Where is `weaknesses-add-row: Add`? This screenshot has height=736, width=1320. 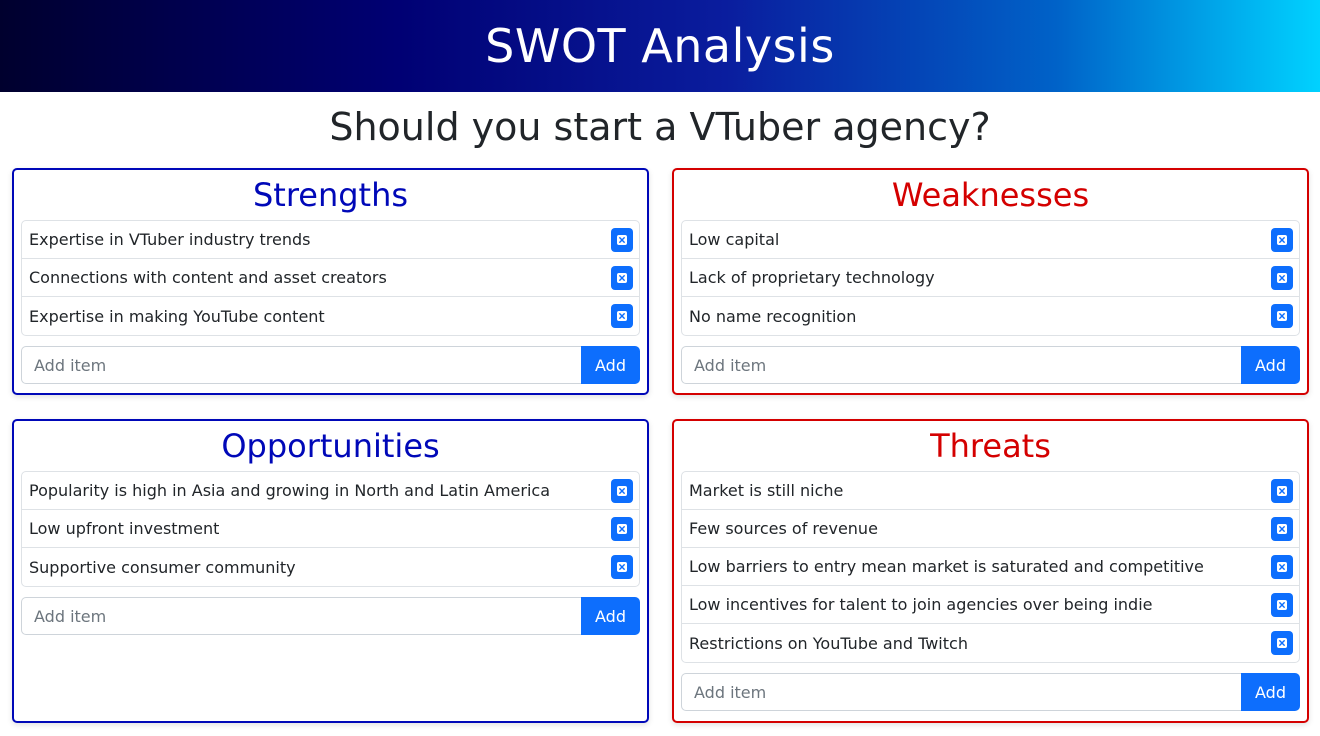
weaknesses-add-row: Add is located at coordinates (990, 365).